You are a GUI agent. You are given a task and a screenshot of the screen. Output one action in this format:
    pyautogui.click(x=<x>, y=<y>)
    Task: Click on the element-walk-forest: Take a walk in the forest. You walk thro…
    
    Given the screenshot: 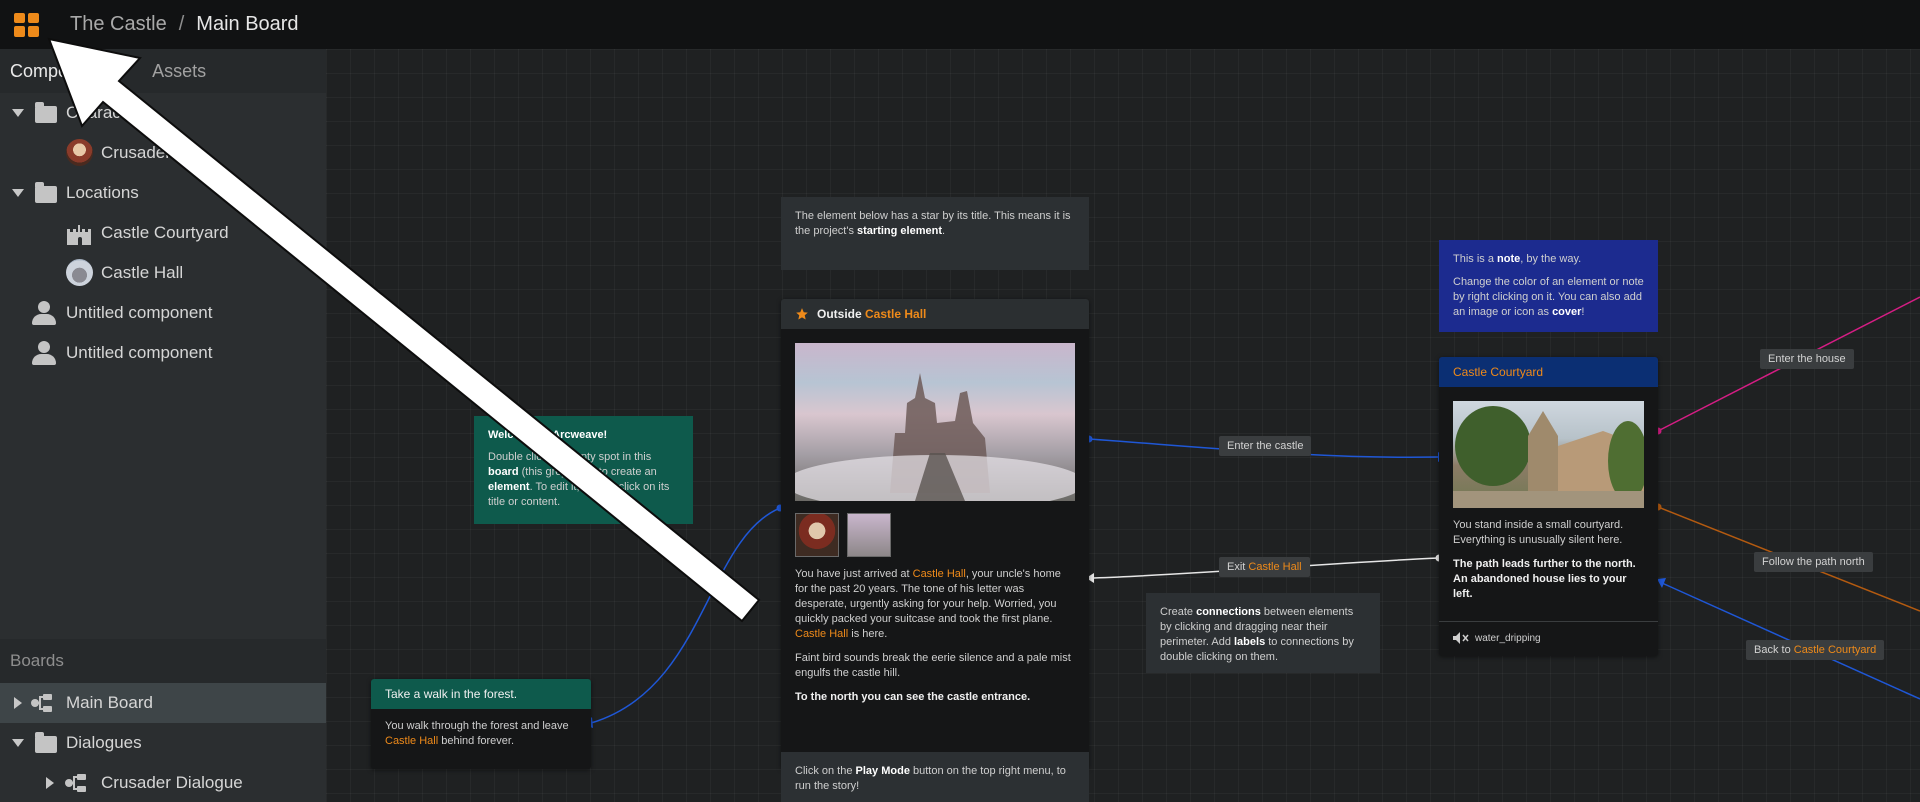 What is the action you would take?
    pyautogui.click(x=481, y=724)
    